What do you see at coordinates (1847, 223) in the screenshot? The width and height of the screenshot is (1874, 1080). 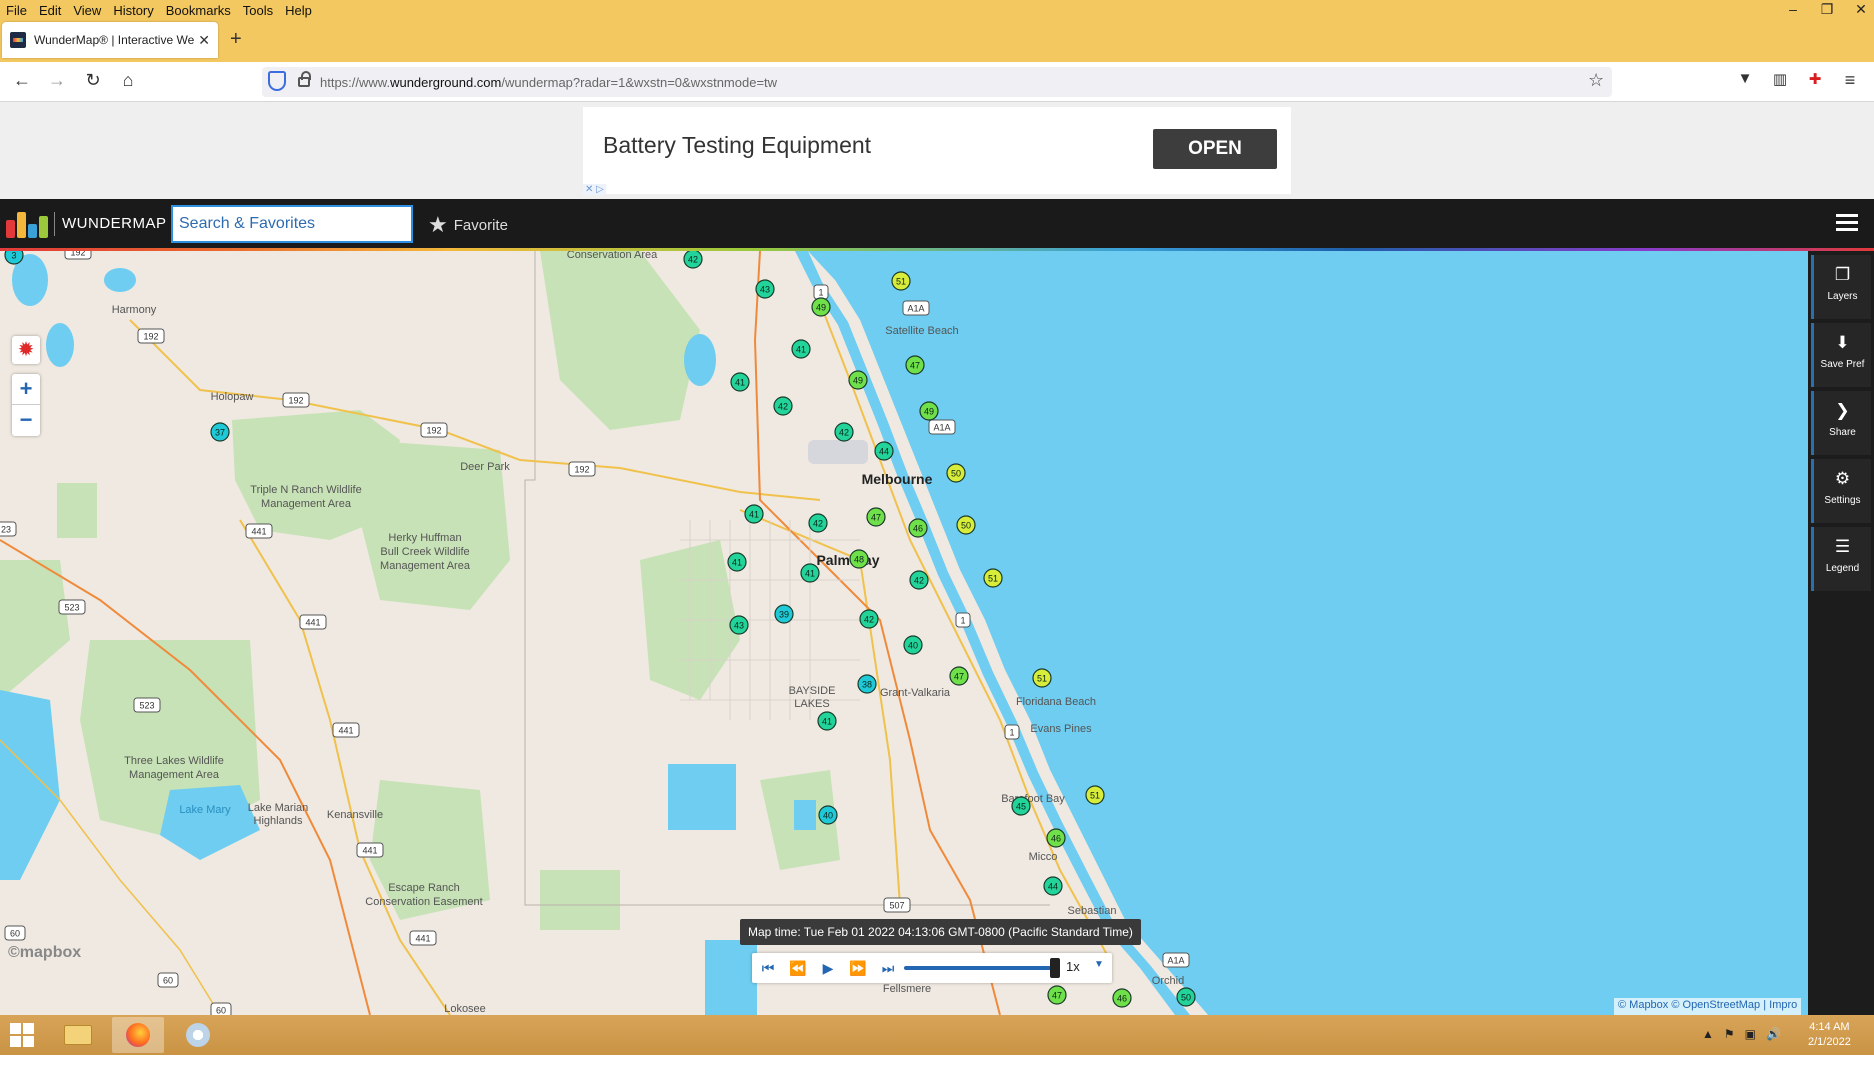 I see `hamburger-menu-icon` at bounding box center [1847, 223].